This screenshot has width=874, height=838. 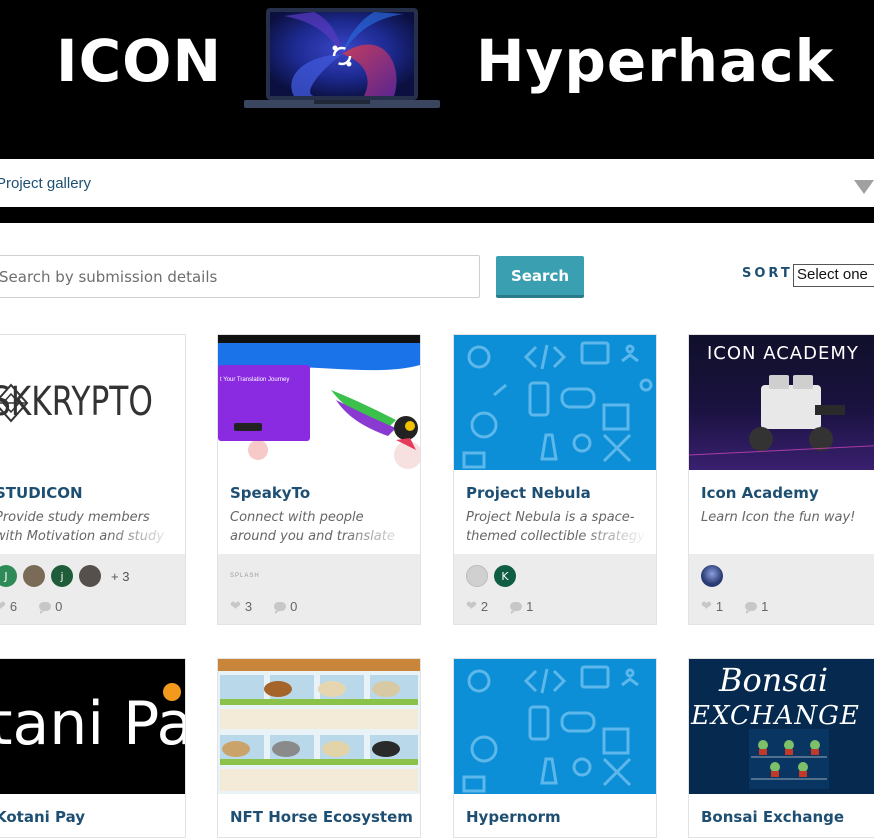 I want to click on bonsai-shelf-icon, so click(x=789, y=759).